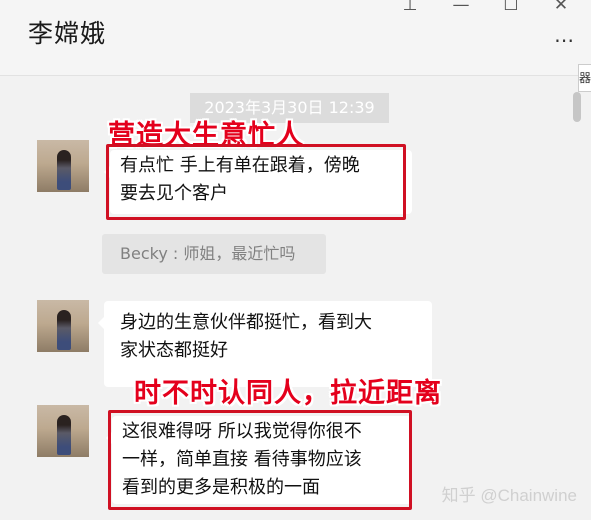 The width and height of the screenshot is (591, 520). What do you see at coordinates (564, 40) in the screenshot?
I see `more-options-icon: ⋯` at bounding box center [564, 40].